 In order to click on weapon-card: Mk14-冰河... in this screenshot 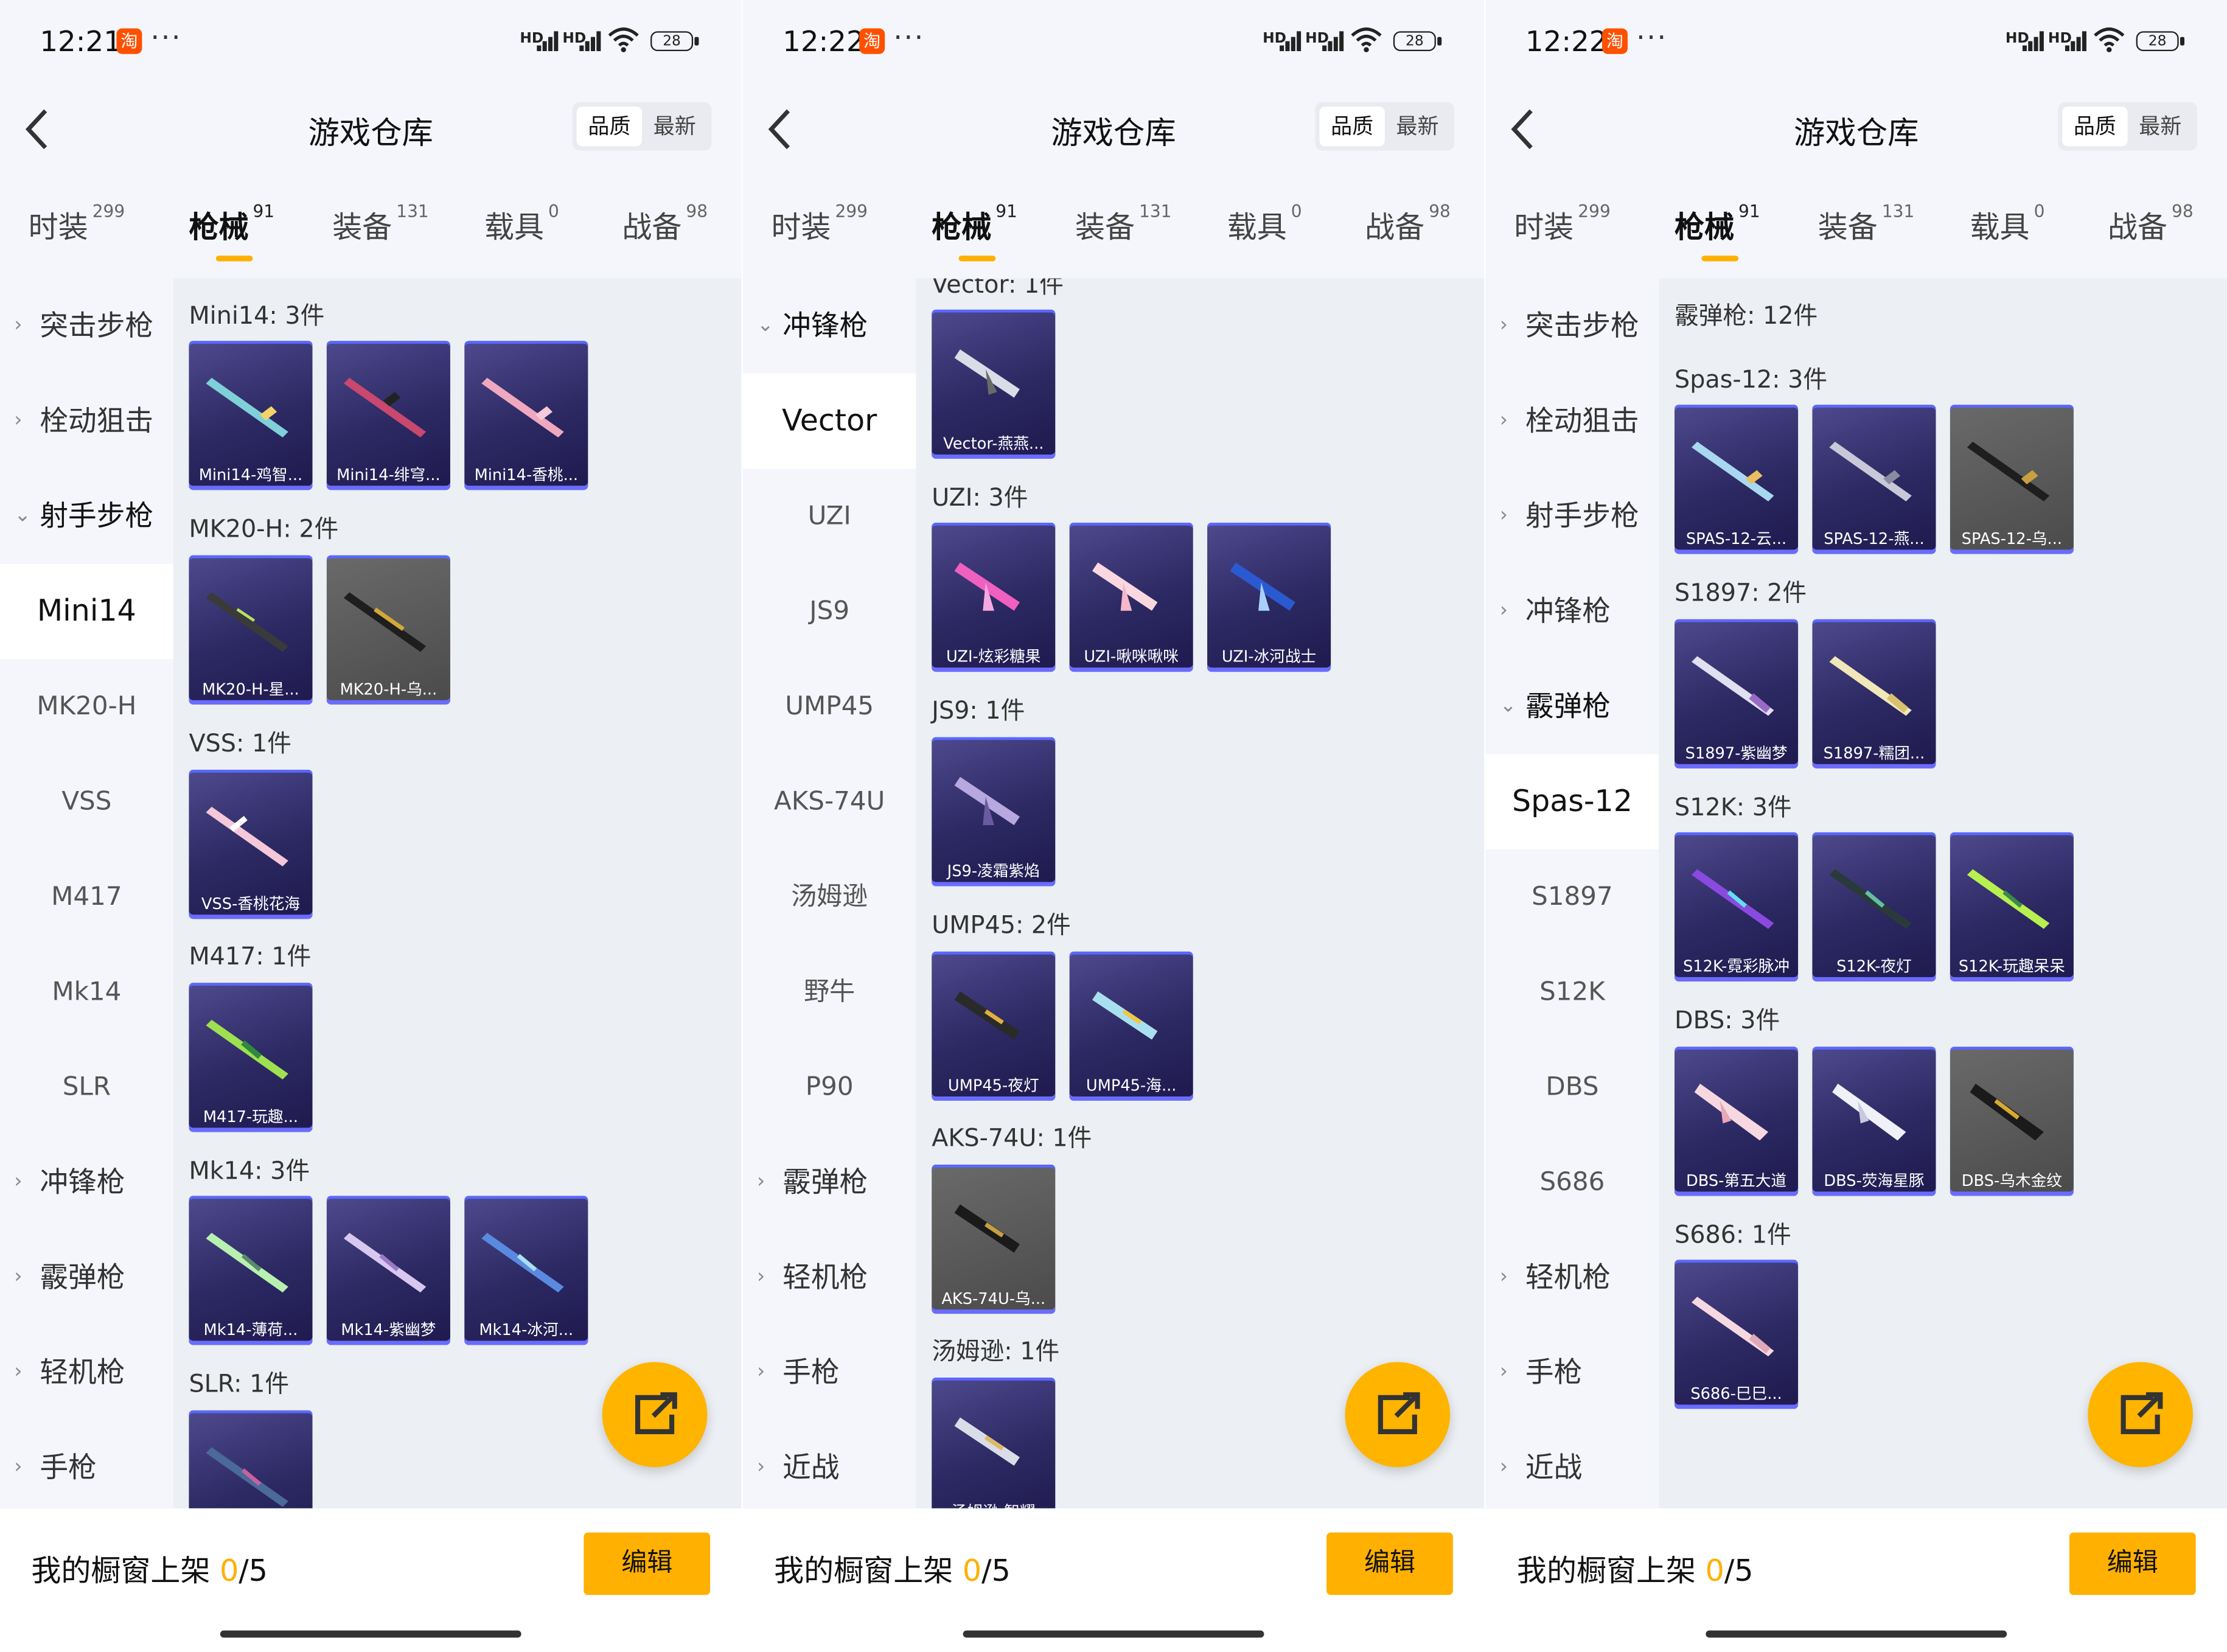, I will do `click(526, 1270)`.